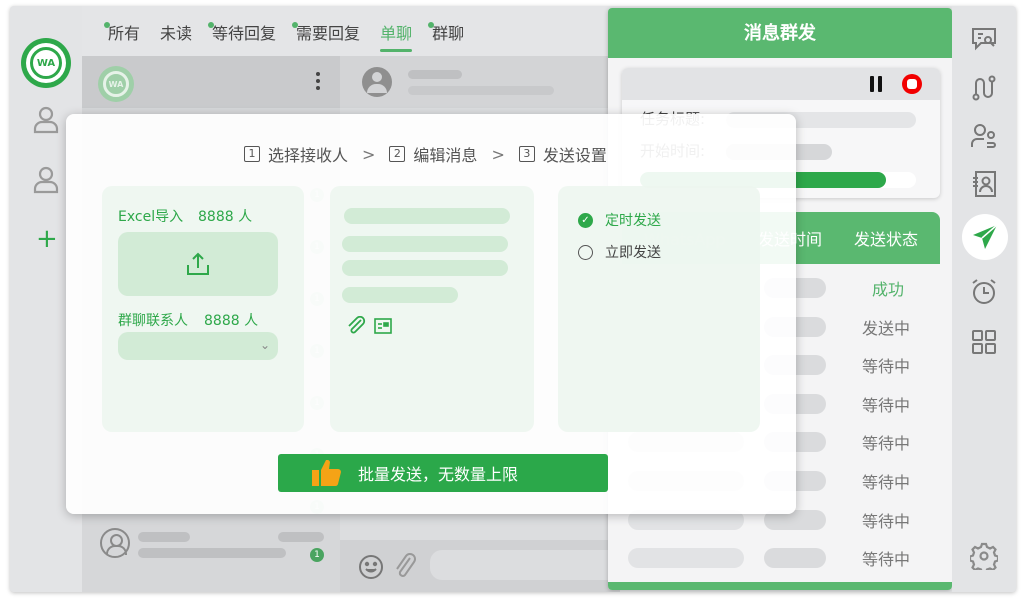  What do you see at coordinates (264, 345) in the screenshot?
I see `chevron-down-icon: ⌄` at bounding box center [264, 345].